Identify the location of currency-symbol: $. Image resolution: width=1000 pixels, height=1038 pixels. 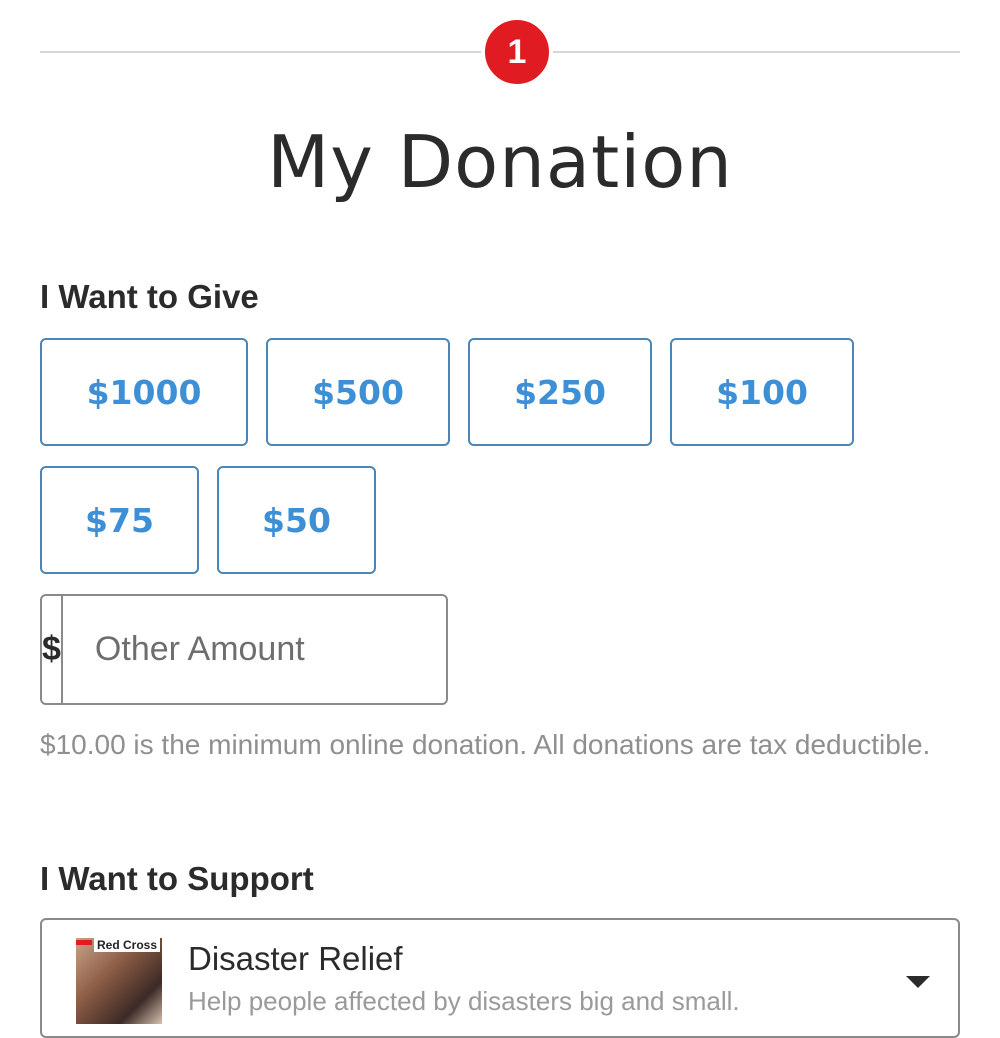
(52, 649).